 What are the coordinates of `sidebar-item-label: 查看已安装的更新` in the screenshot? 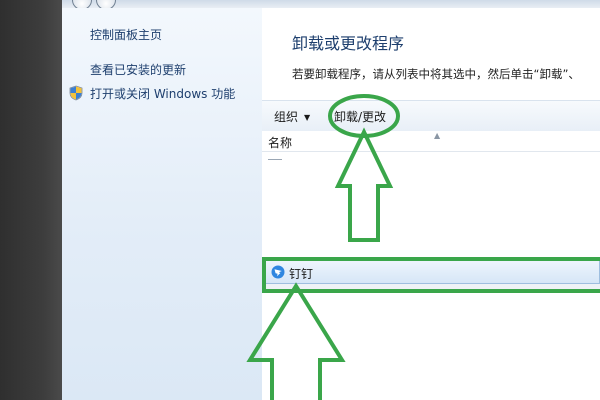 It's located at (138, 70).